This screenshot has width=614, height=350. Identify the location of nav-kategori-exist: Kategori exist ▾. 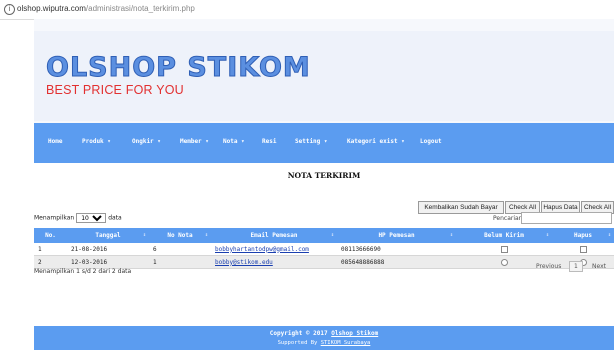
(376, 141).